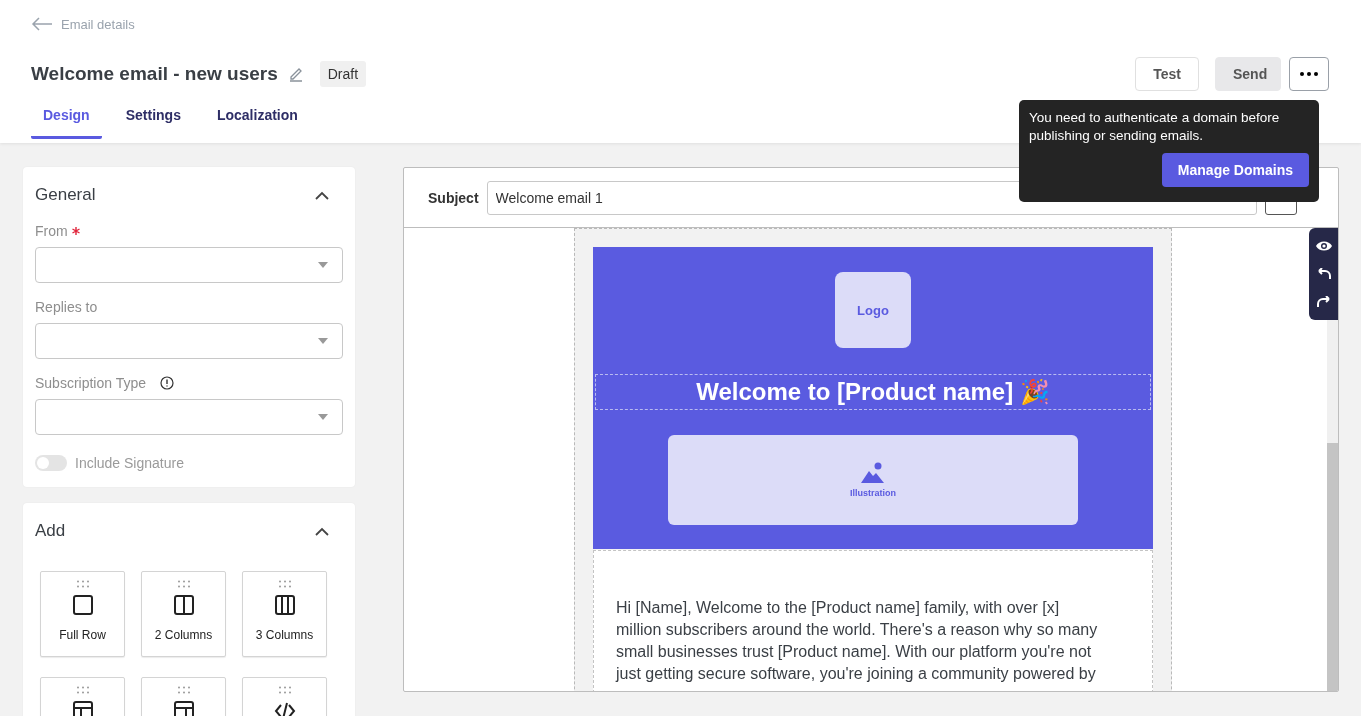  I want to click on action-button: Test, so click(1167, 74).